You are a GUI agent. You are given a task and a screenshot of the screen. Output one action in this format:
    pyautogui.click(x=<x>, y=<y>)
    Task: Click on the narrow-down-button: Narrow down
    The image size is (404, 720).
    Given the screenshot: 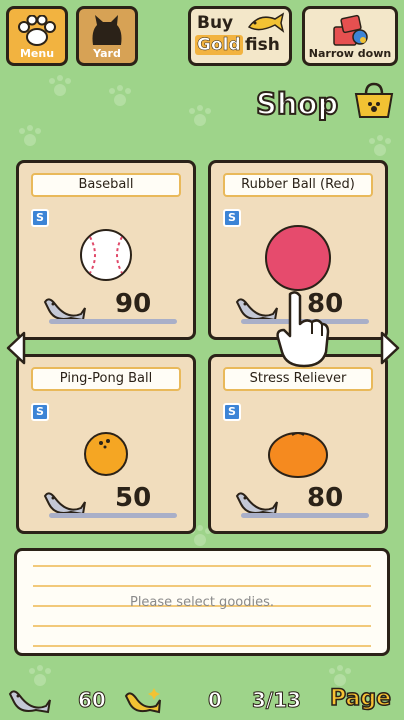 What is the action you would take?
    pyautogui.click(x=350, y=36)
    